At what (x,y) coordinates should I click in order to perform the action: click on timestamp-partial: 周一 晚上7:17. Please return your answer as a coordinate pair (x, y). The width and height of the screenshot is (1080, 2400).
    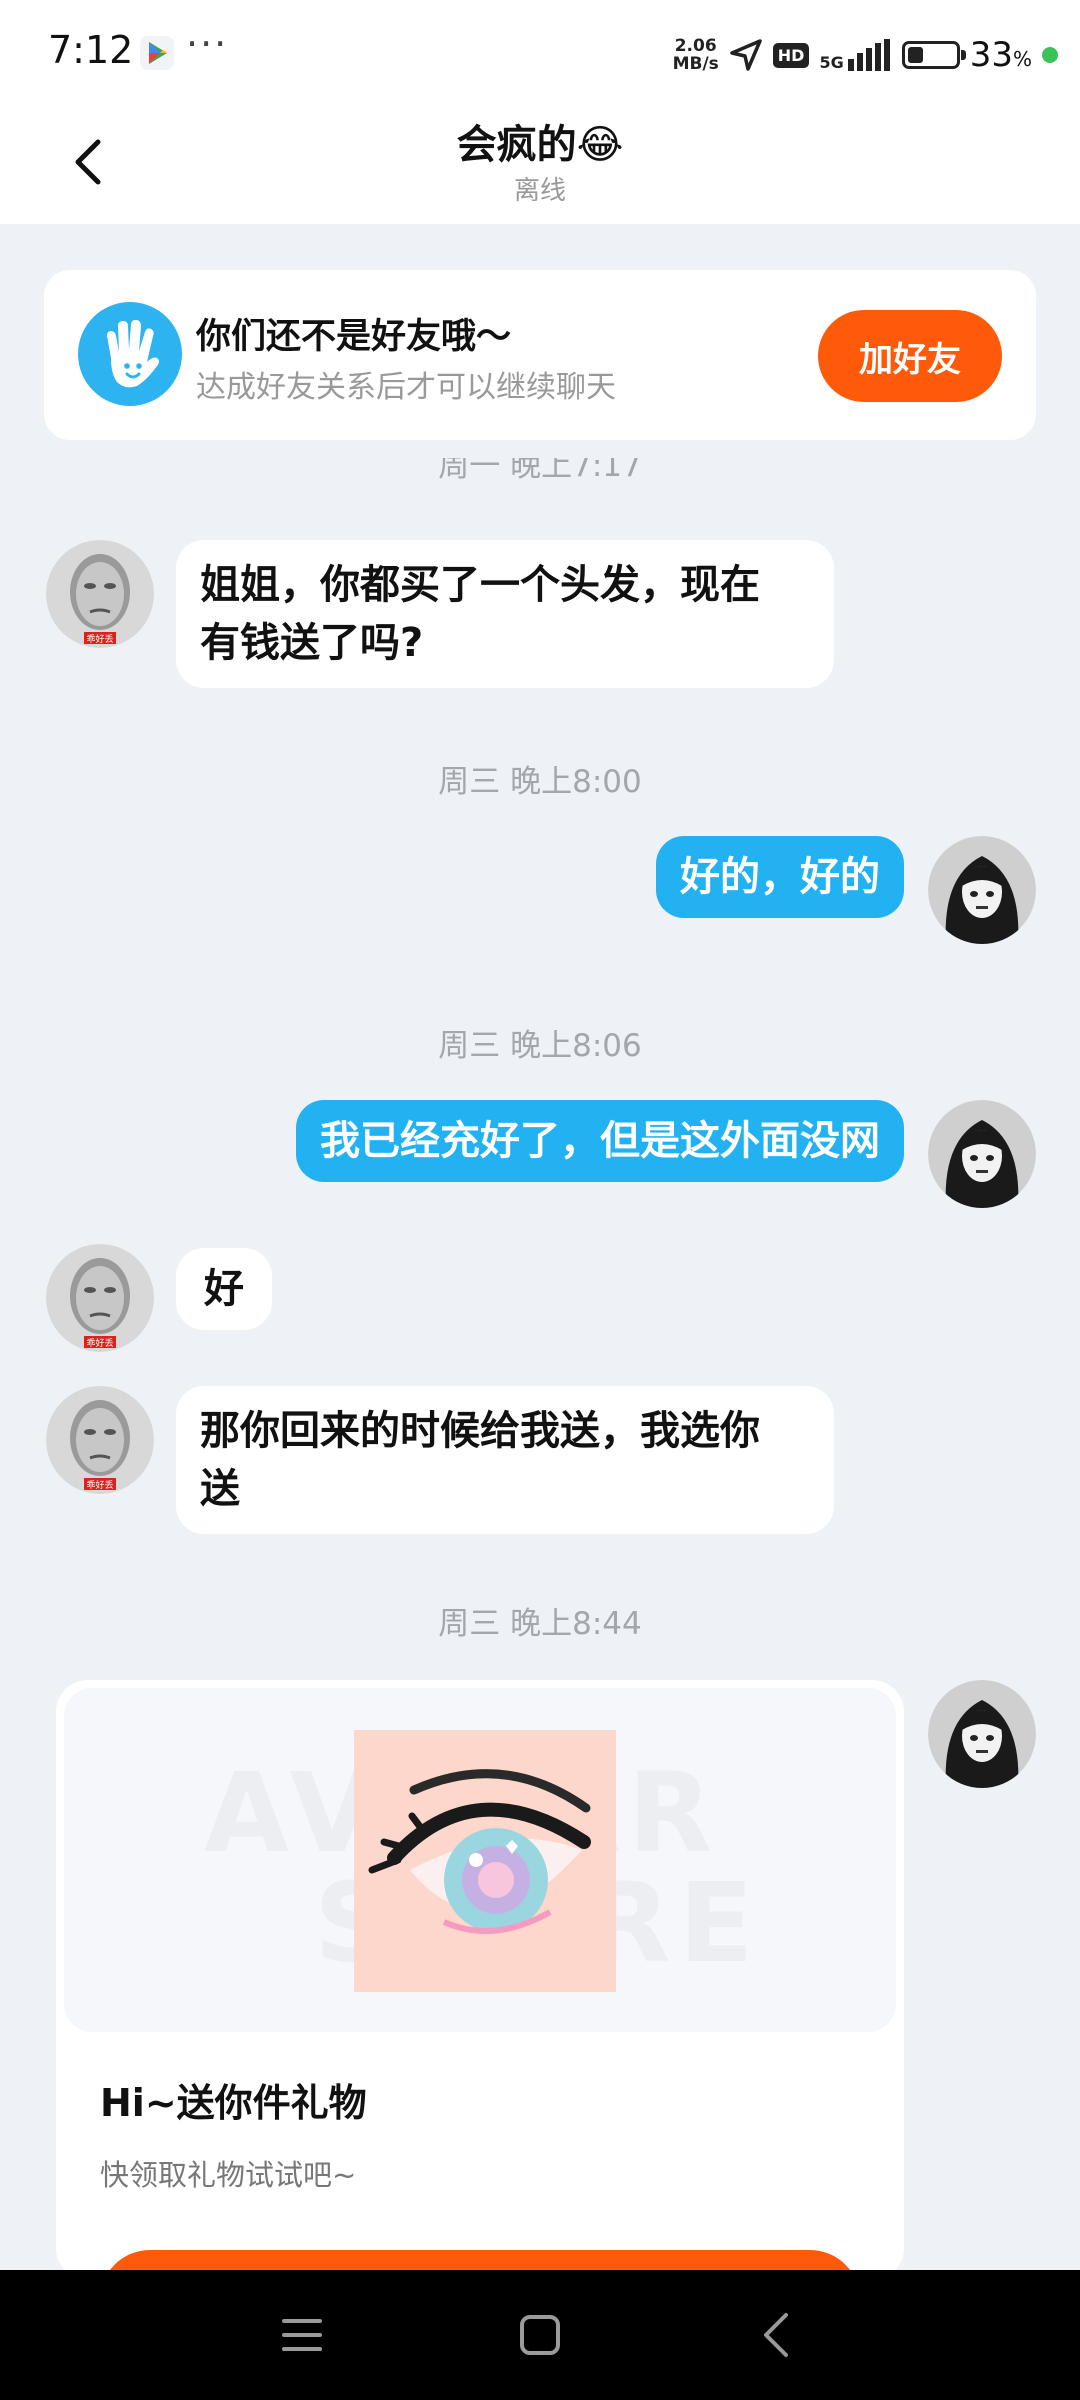
    Looking at the image, I should click on (540, 472).